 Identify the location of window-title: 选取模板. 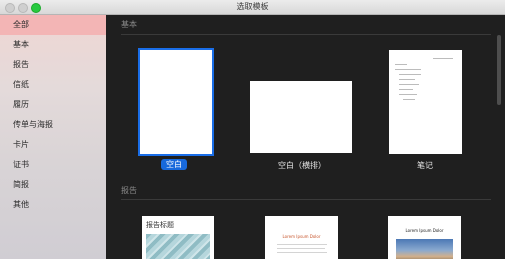
(252, 6).